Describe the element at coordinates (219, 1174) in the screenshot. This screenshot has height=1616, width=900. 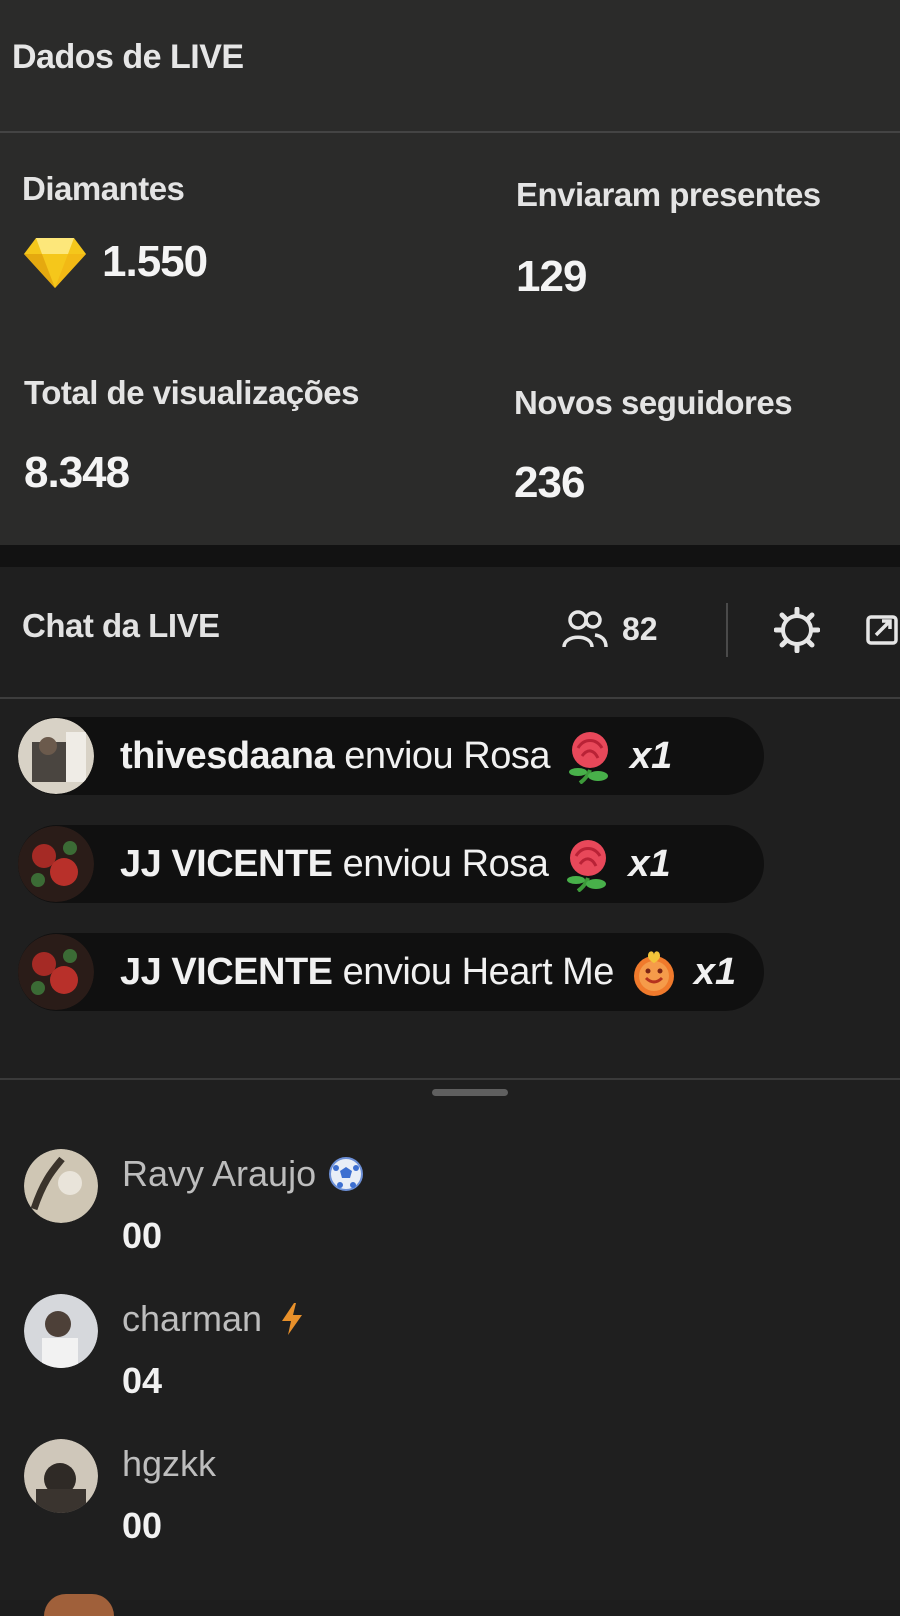
I see `comment-username: Ravy Araujo` at that location.